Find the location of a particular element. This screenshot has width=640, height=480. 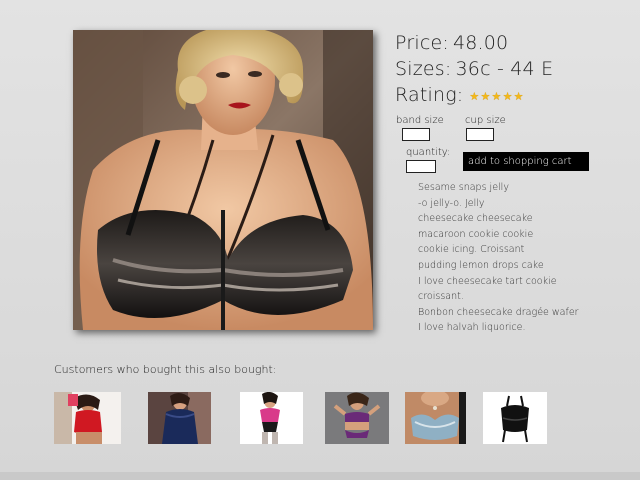

quantity-label: quantity: is located at coordinates (428, 152).